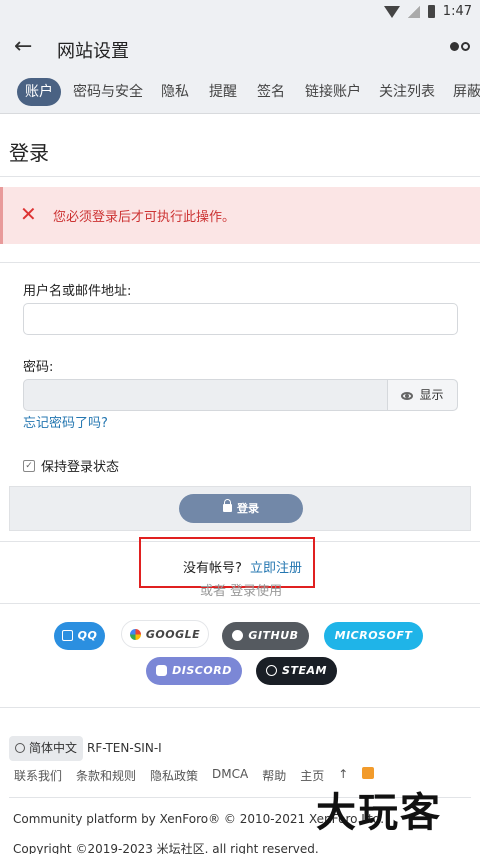  I want to click on footer-link-dmca: DMCA, so click(230, 775).